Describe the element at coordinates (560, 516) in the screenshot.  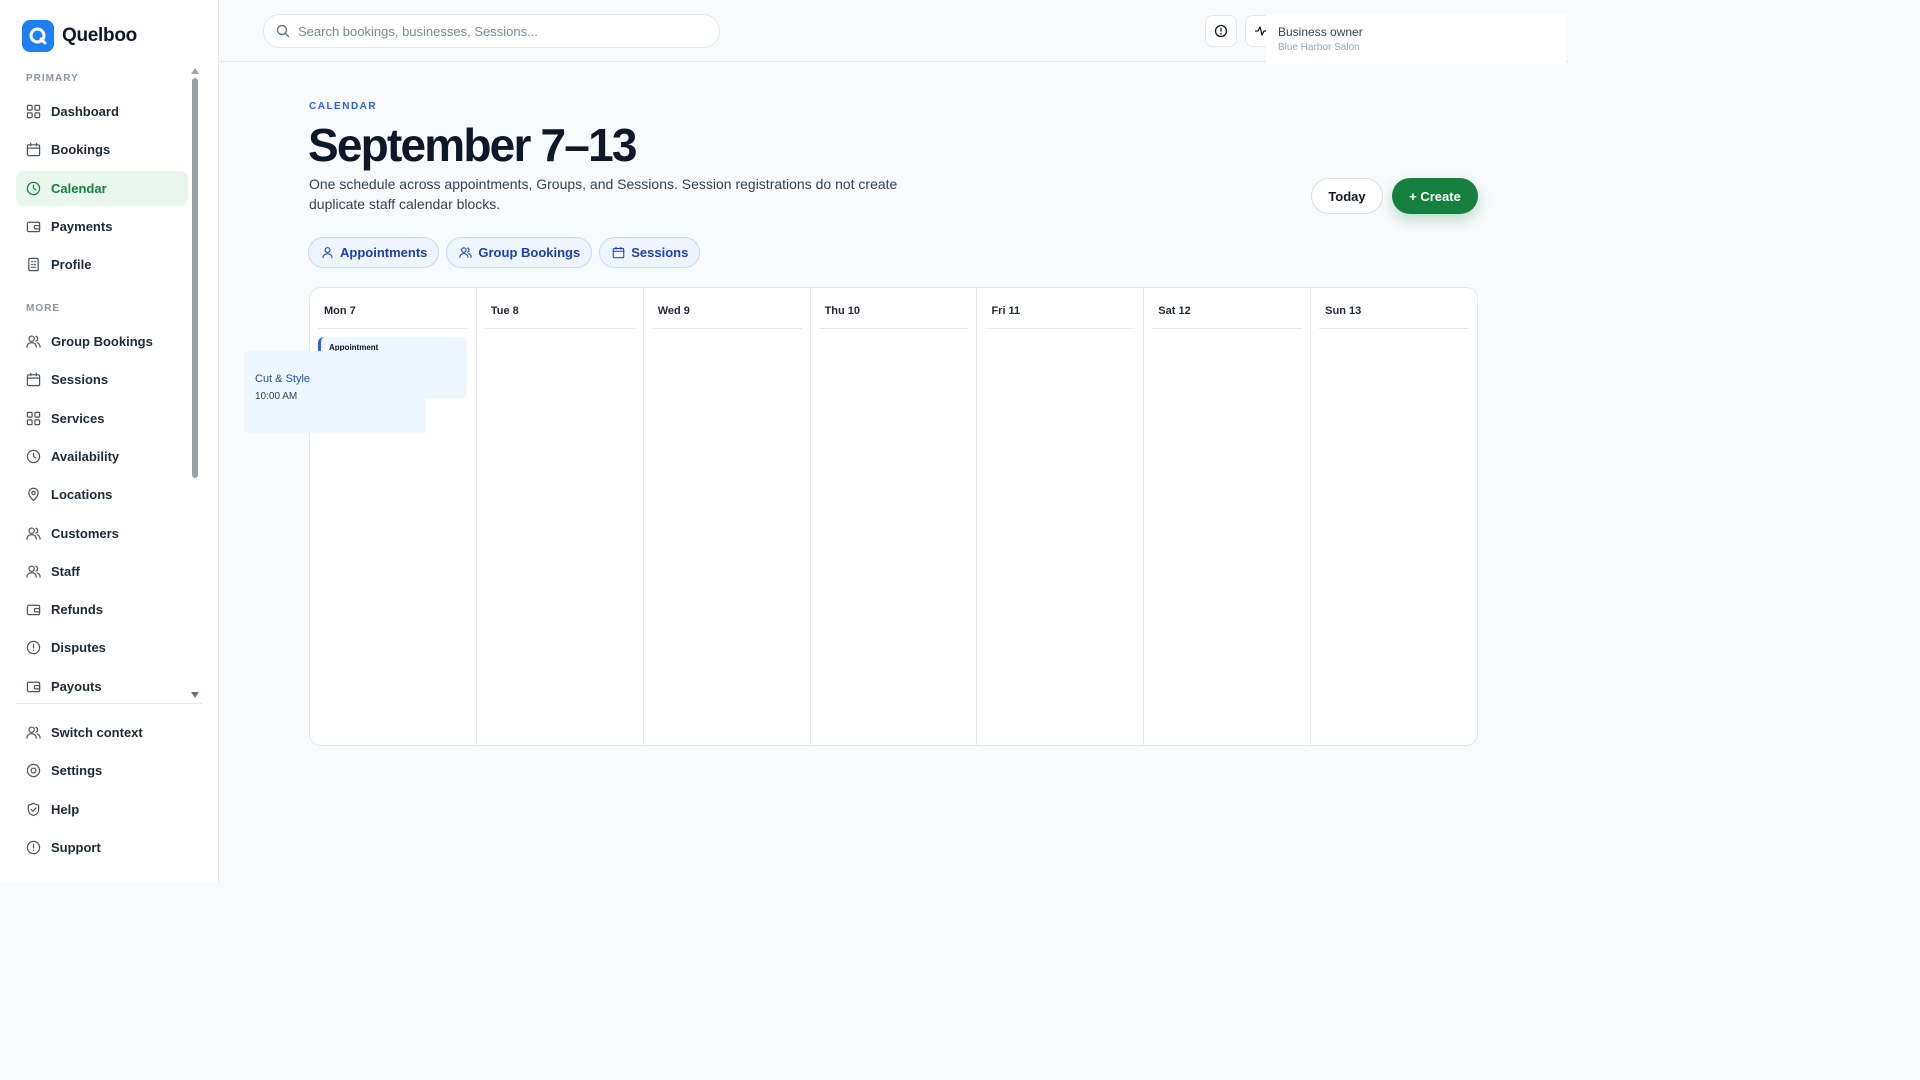
I see `day-column-tue-8: Tue 8` at that location.